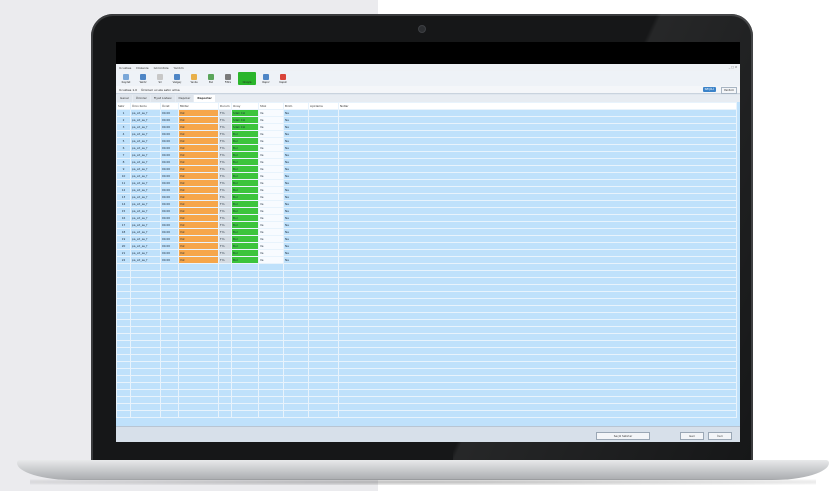  I want to click on table-row: 10 pa_xd_as_f 00.00 Yok Tm Bul Ve Na, so click(426, 176).